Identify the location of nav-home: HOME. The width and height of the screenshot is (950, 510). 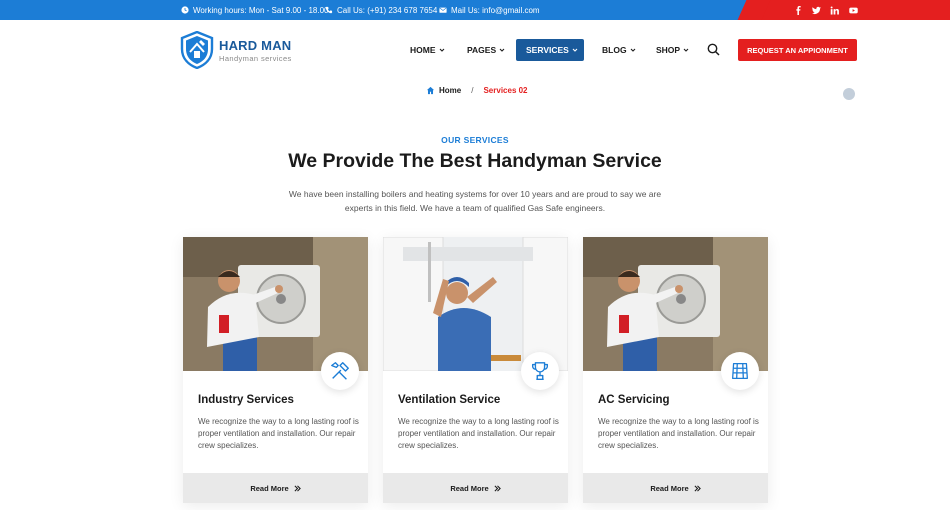
(427, 50).